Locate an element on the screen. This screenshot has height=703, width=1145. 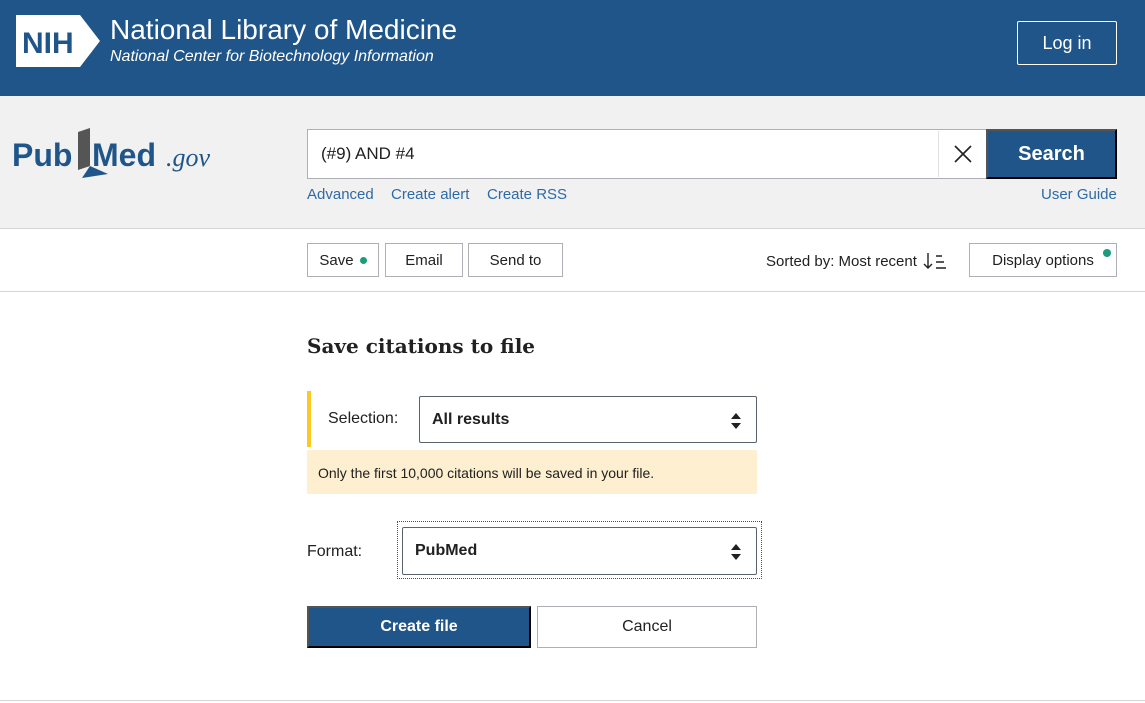
format-value: PubMed is located at coordinates (446, 550).